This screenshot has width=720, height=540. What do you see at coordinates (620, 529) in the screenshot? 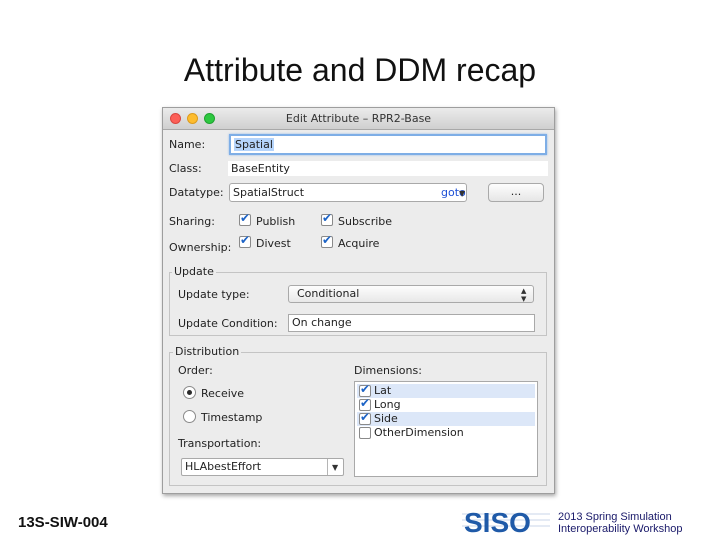
I see `workshop-line-2: Interoperability Workshop` at bounding box center [620, 529].